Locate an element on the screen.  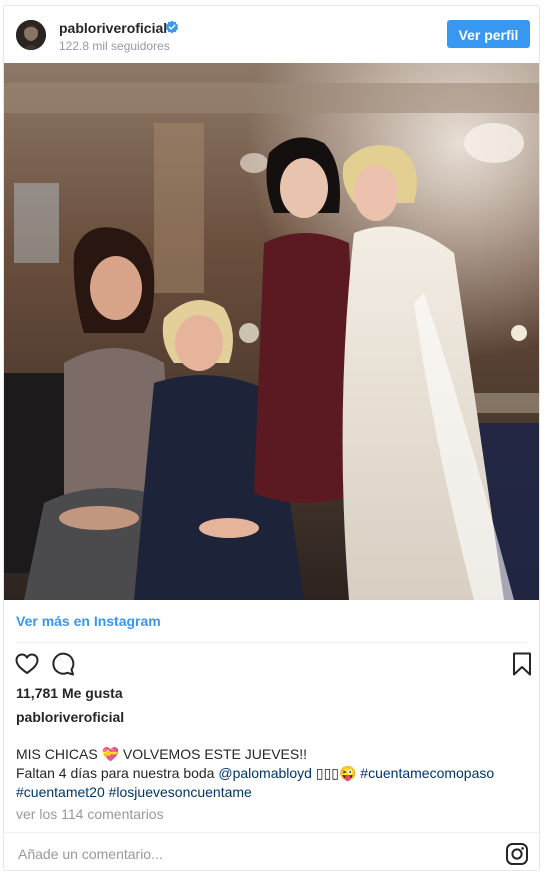
caption-emojis: ▯▯▯😜 is located at coordinates (336, 773).